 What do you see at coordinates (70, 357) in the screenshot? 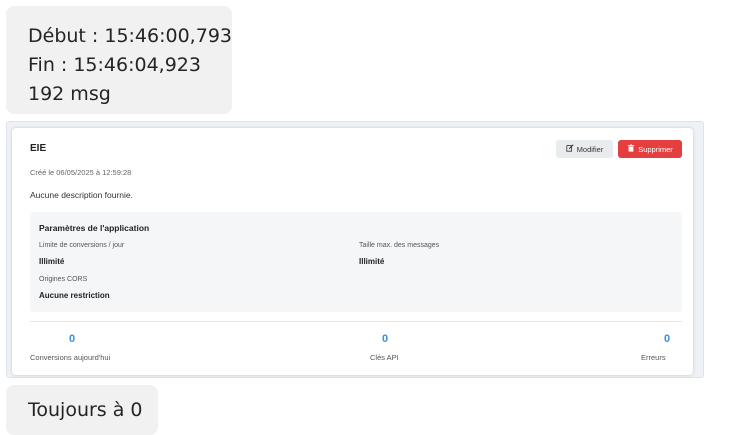
I see `conversions-today-label: Conversions aujourd'hui` at bounding box center [70, 357].